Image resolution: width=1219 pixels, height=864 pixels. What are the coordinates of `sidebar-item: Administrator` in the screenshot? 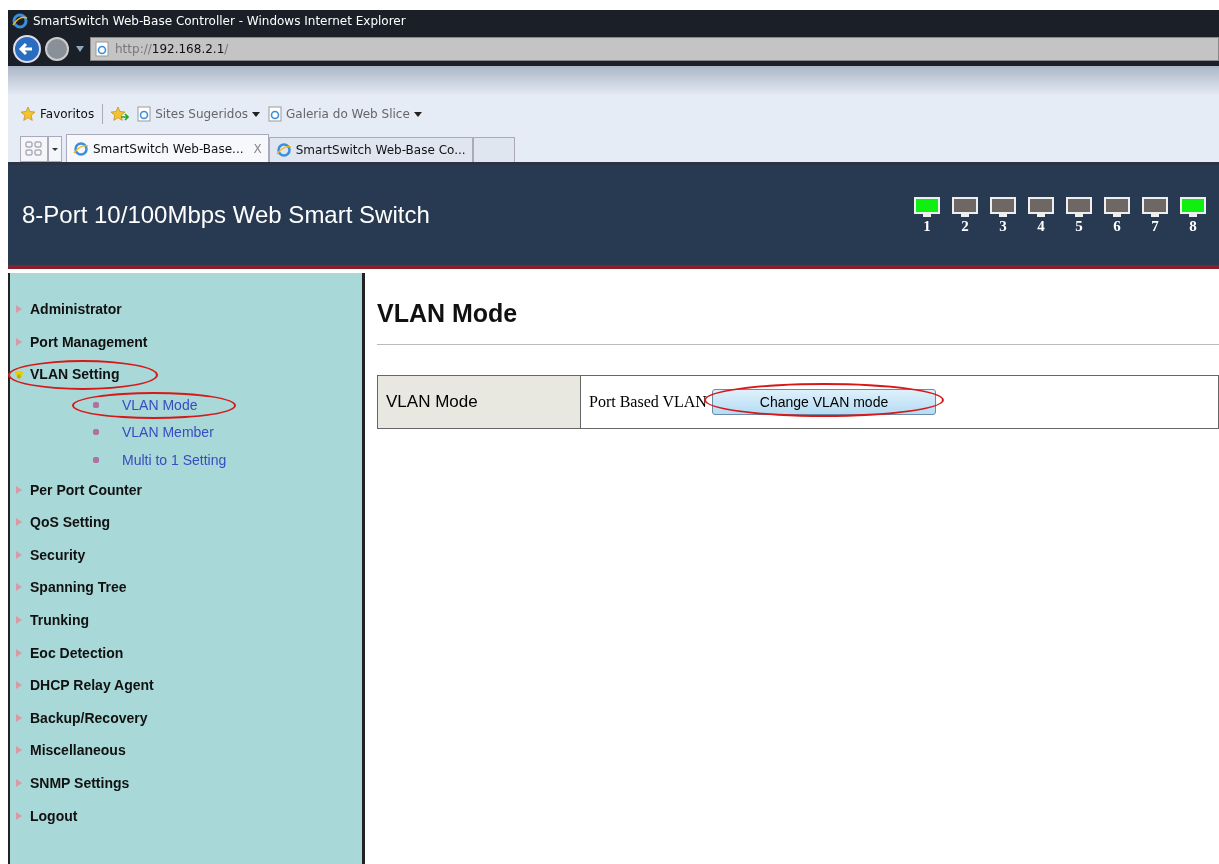 It's located at (76, 309).